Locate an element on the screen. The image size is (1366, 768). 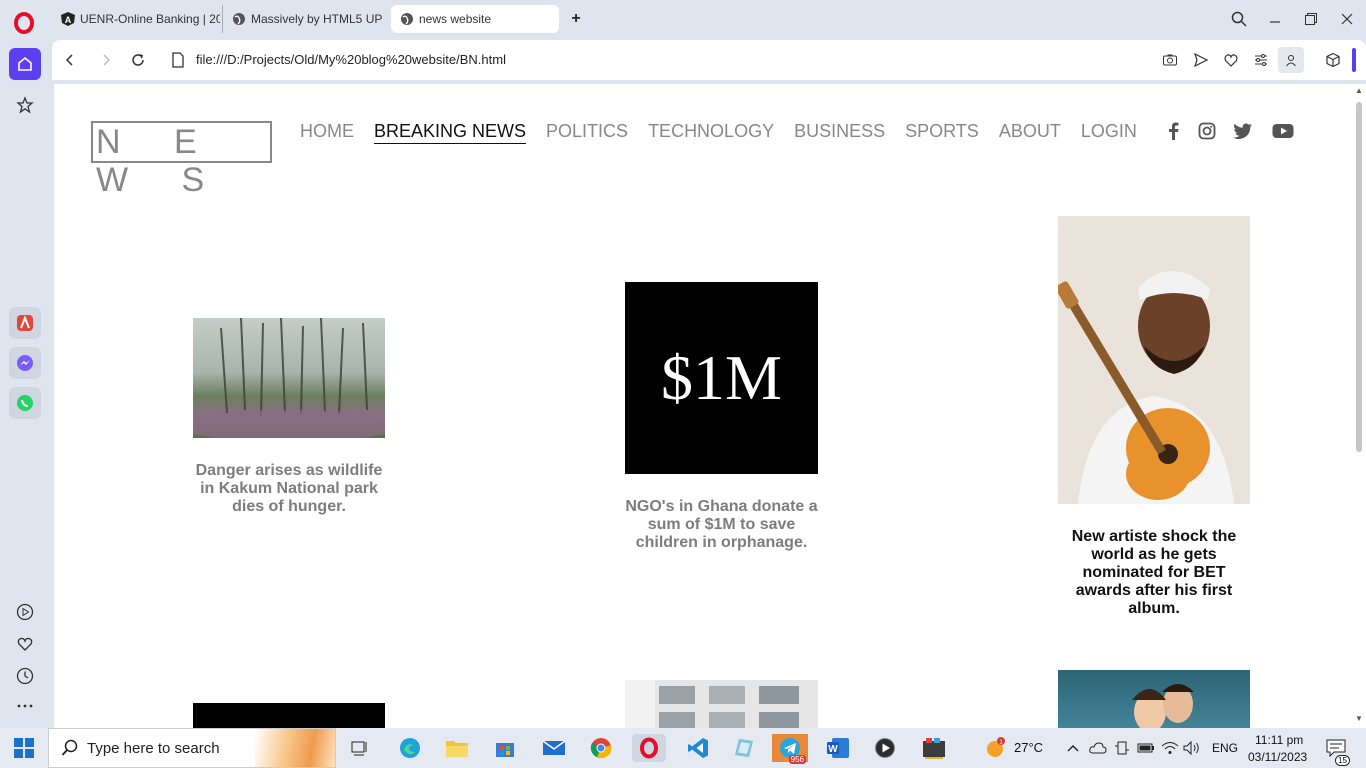
new-tab-button: + is located at coordinates (576, 19).